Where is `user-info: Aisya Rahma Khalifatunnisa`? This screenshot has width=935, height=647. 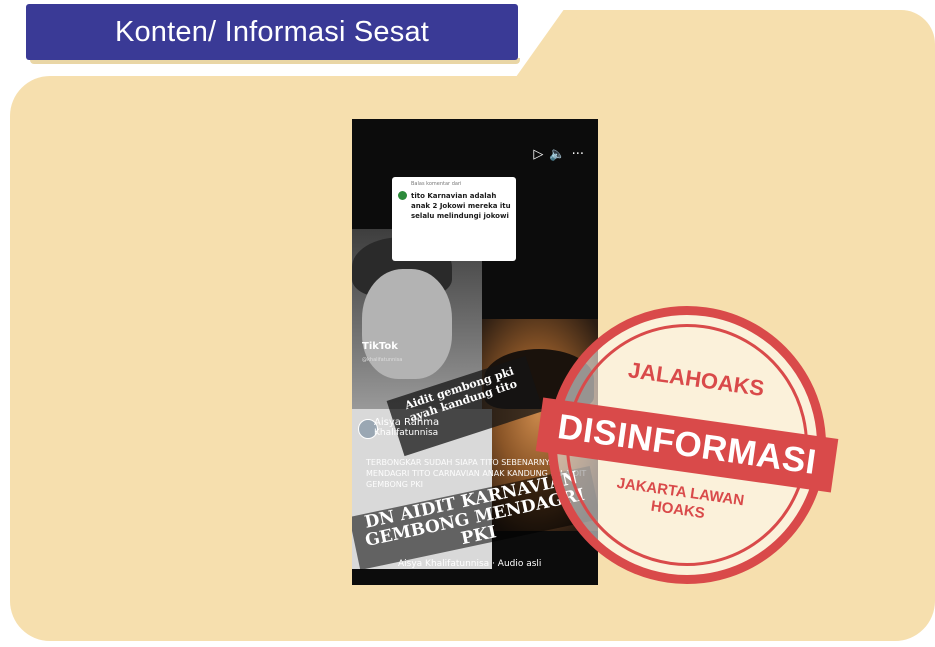 user-info: Aisya Rahma Khalifatunnisa is located at coordinates (406, 427).